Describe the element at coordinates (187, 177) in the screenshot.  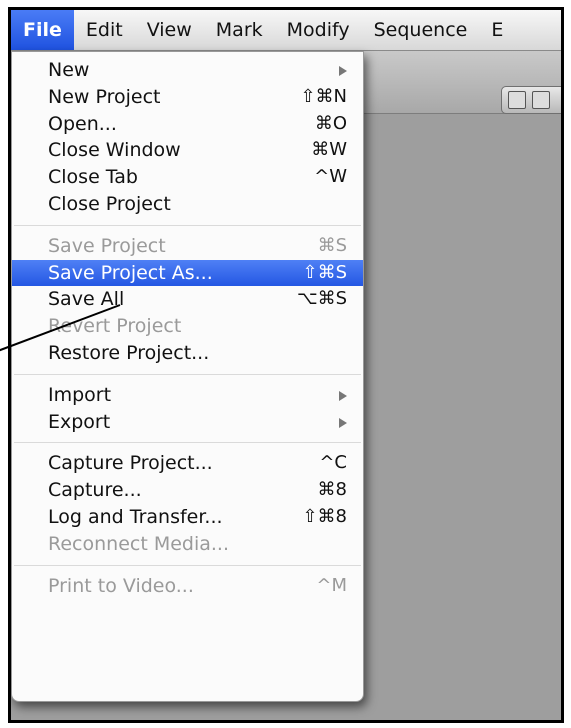
I see `menu-item-close-tab: Close Tab ^W` at that location.